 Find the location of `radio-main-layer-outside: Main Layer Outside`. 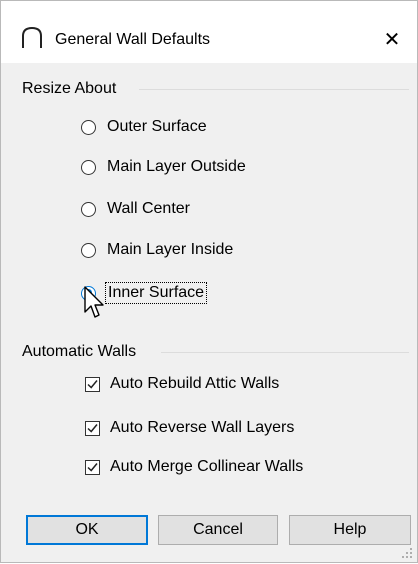

radio-main-layer-outside: Main Layer Outside is located at coordinates (163, 167).